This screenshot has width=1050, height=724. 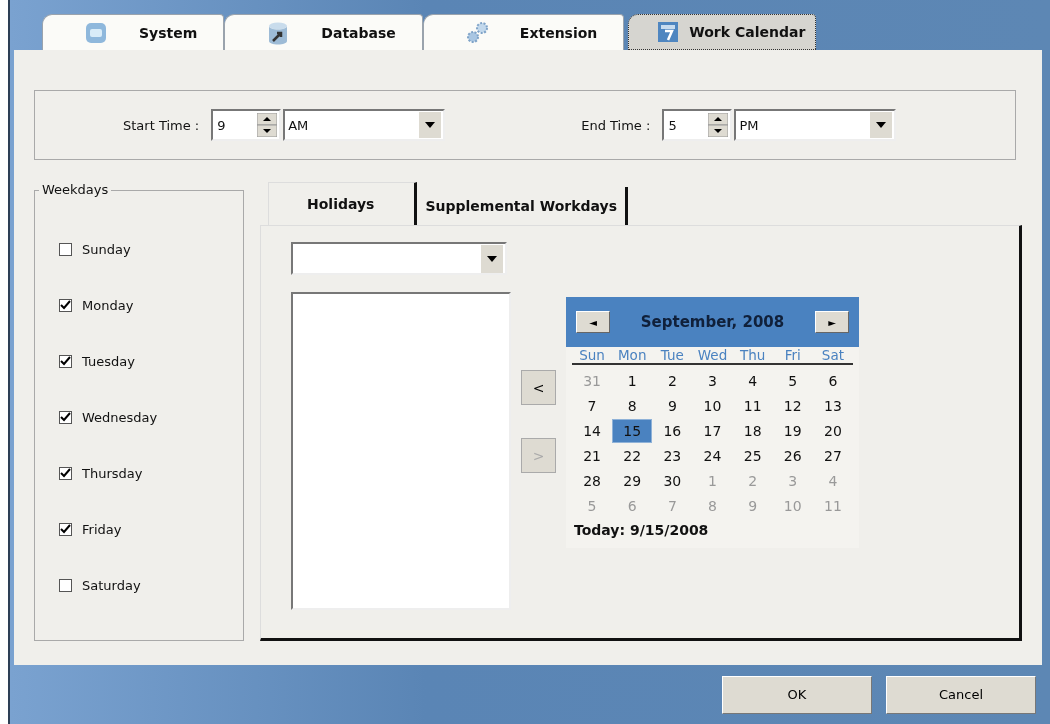 What do you see at coordinates (712, 355) in the screenshot?
I see `weekday-name: Wed` at bounding box center [712, 355].